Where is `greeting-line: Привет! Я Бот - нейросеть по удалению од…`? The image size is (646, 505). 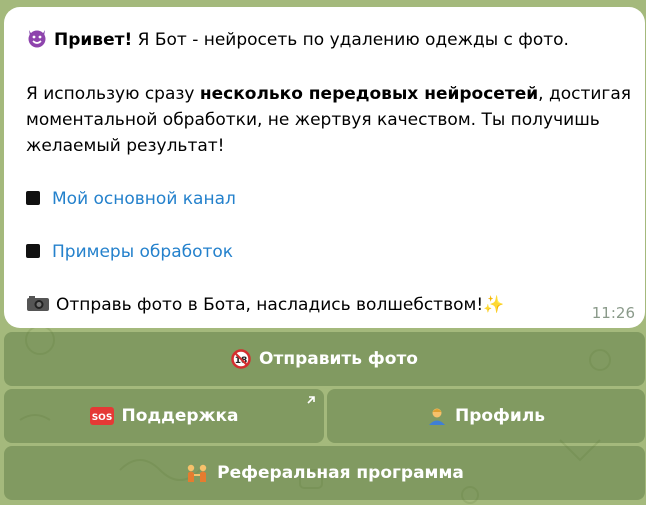
greeting-line: Привет! Я Бот - нейросеть по удалению од… is located at coordinates (297, 41).